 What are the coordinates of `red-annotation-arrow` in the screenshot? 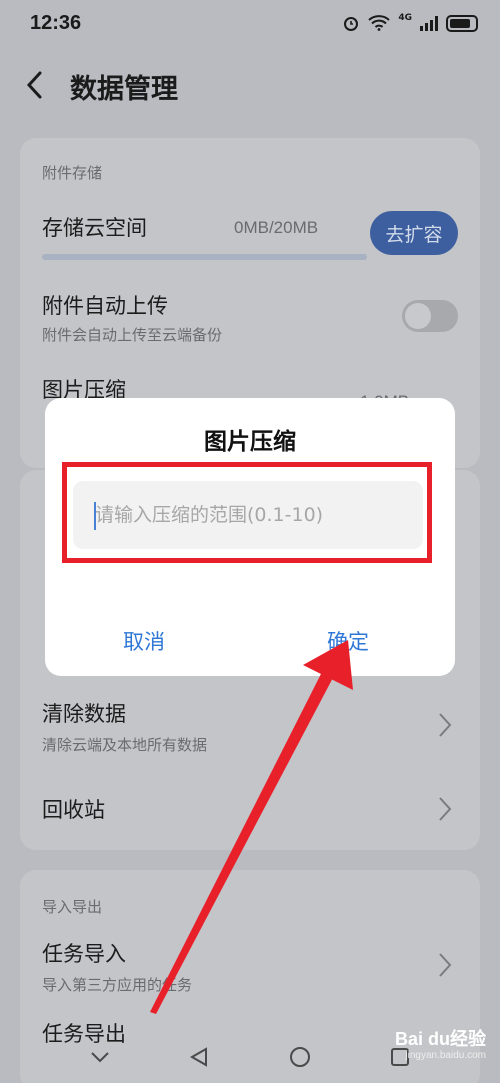 It's located at (251, 827).